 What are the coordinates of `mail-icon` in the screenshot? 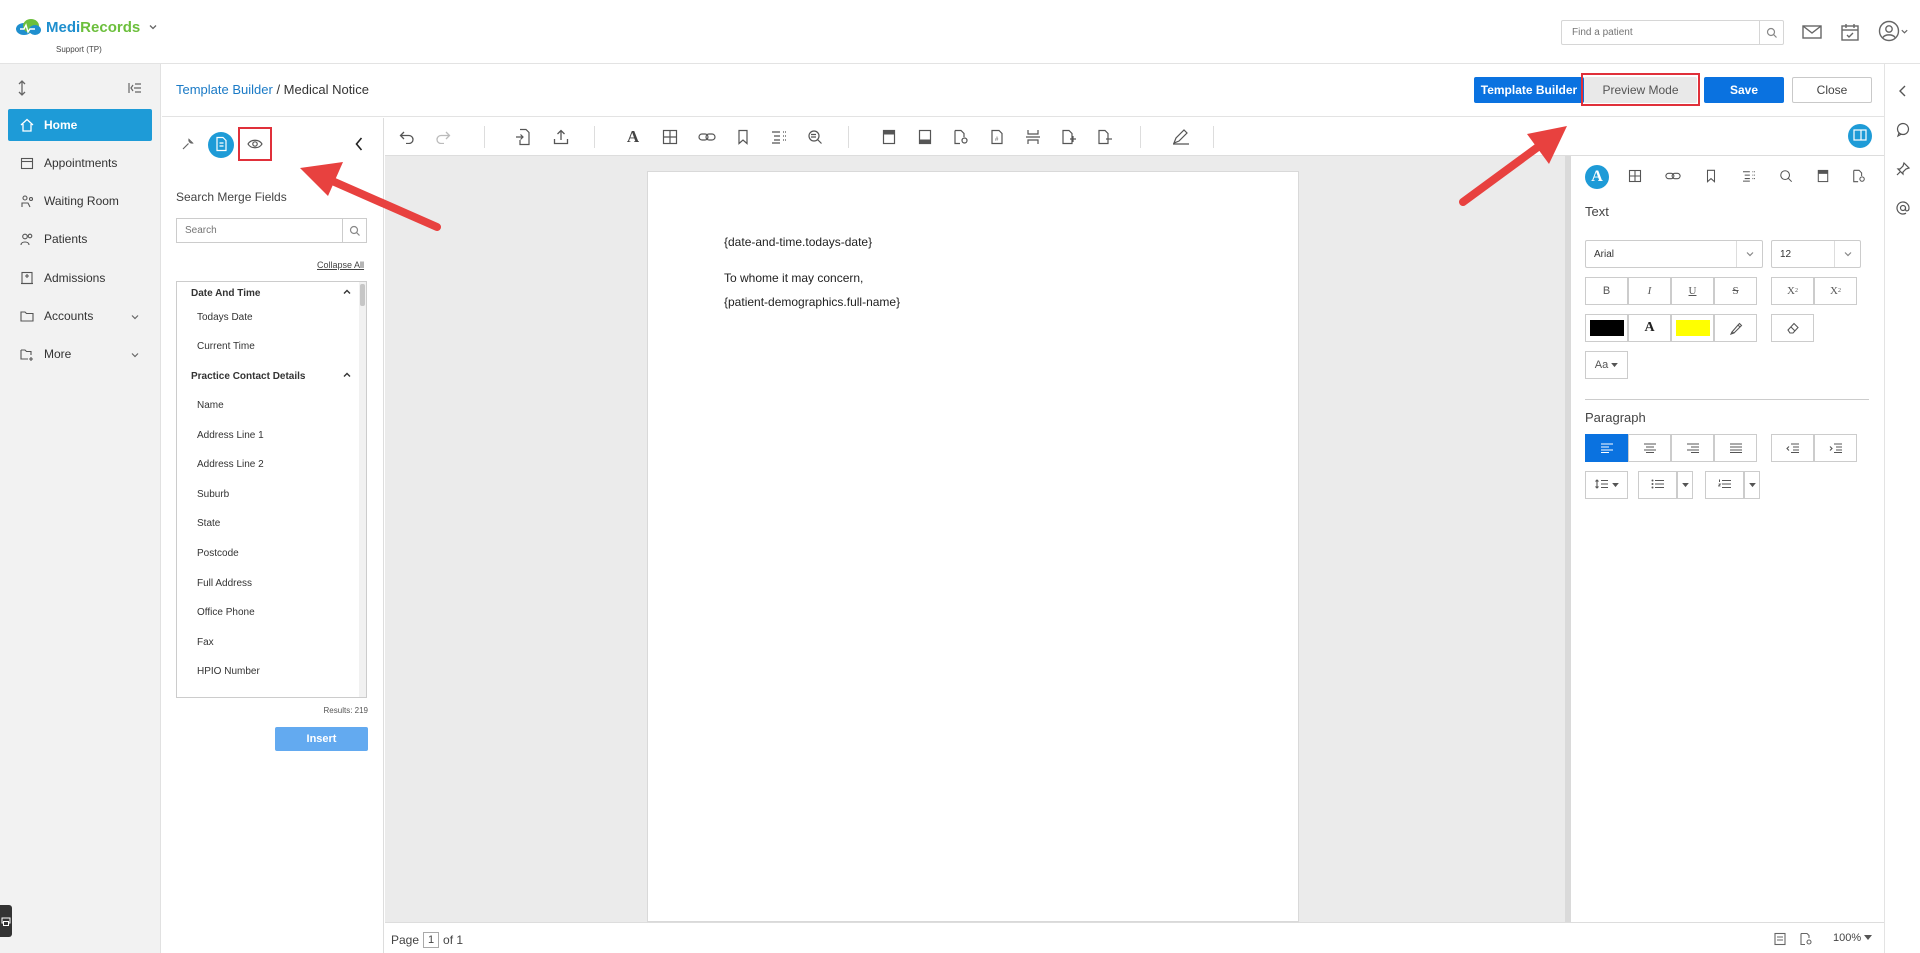 It's located at (1812, 32).